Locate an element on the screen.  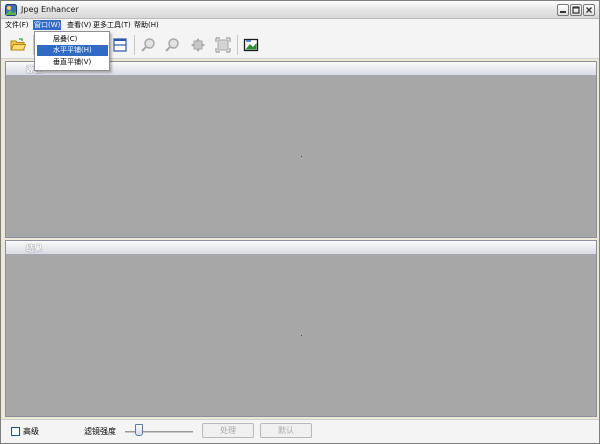
menu-item-tile-vertical: 垂直平铺(V) is located at coordinates (72, 62).